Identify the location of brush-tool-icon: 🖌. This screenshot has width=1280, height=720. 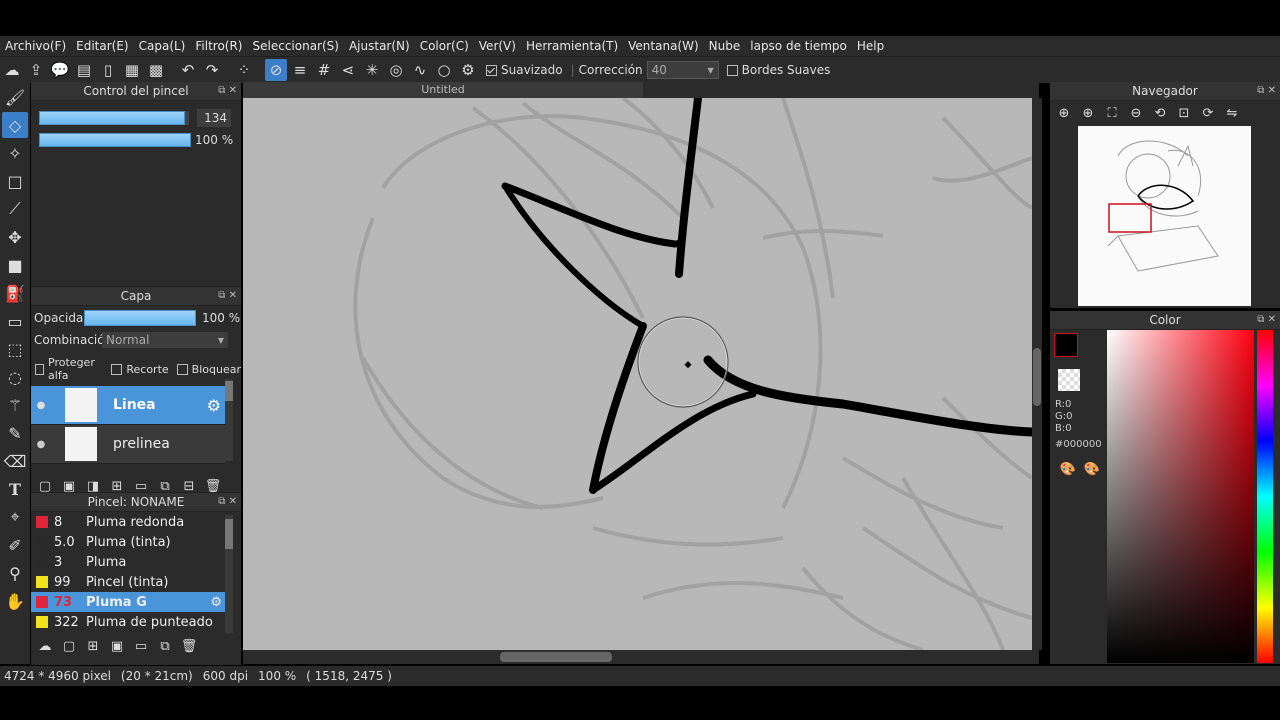
(15, 97).